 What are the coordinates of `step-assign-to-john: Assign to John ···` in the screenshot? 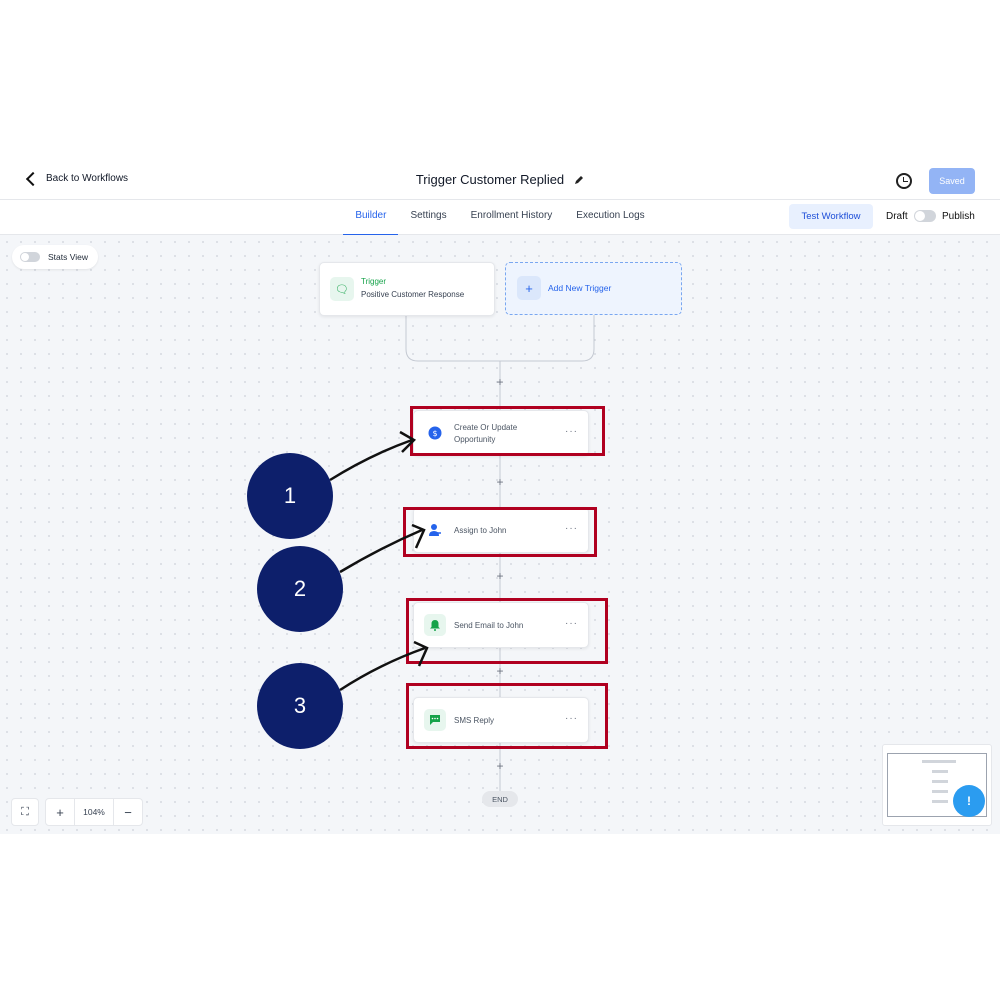 It's located at (501, 530).